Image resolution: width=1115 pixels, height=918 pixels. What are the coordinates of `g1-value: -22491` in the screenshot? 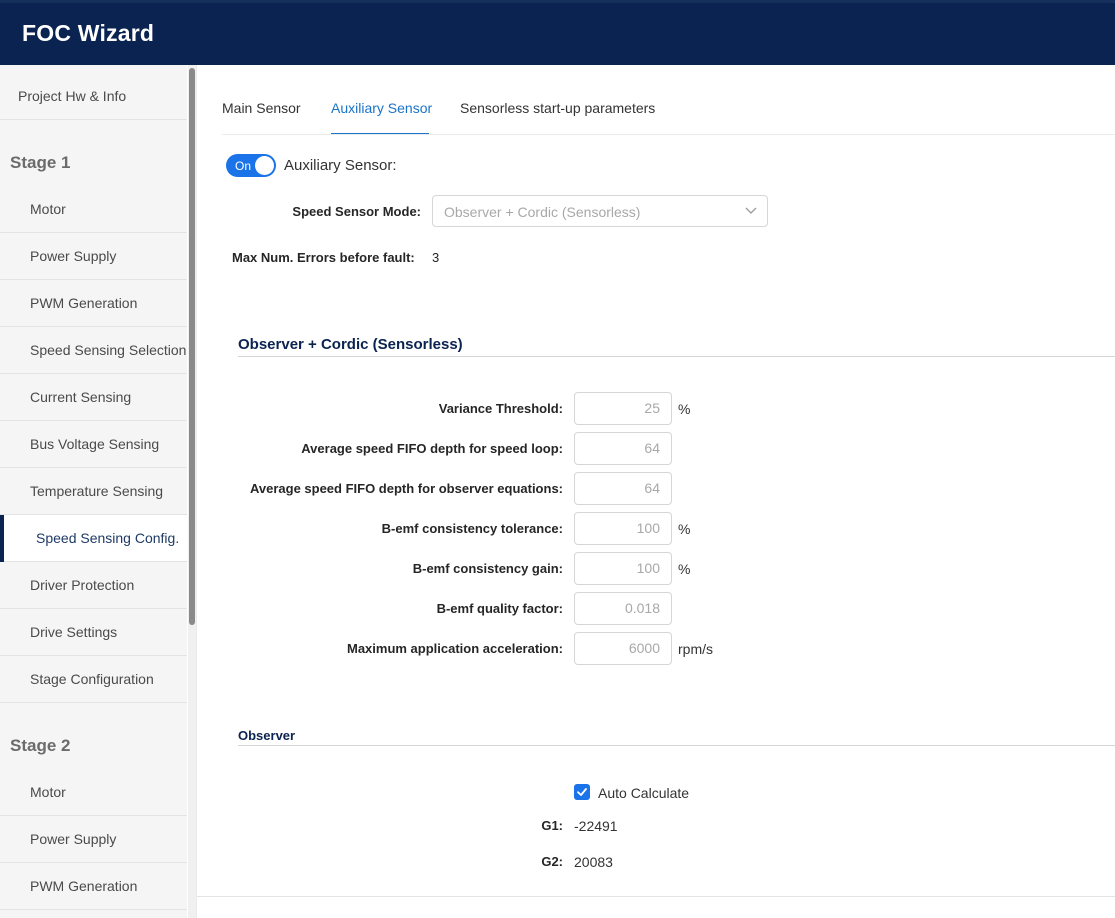 It's located at (596, 826).